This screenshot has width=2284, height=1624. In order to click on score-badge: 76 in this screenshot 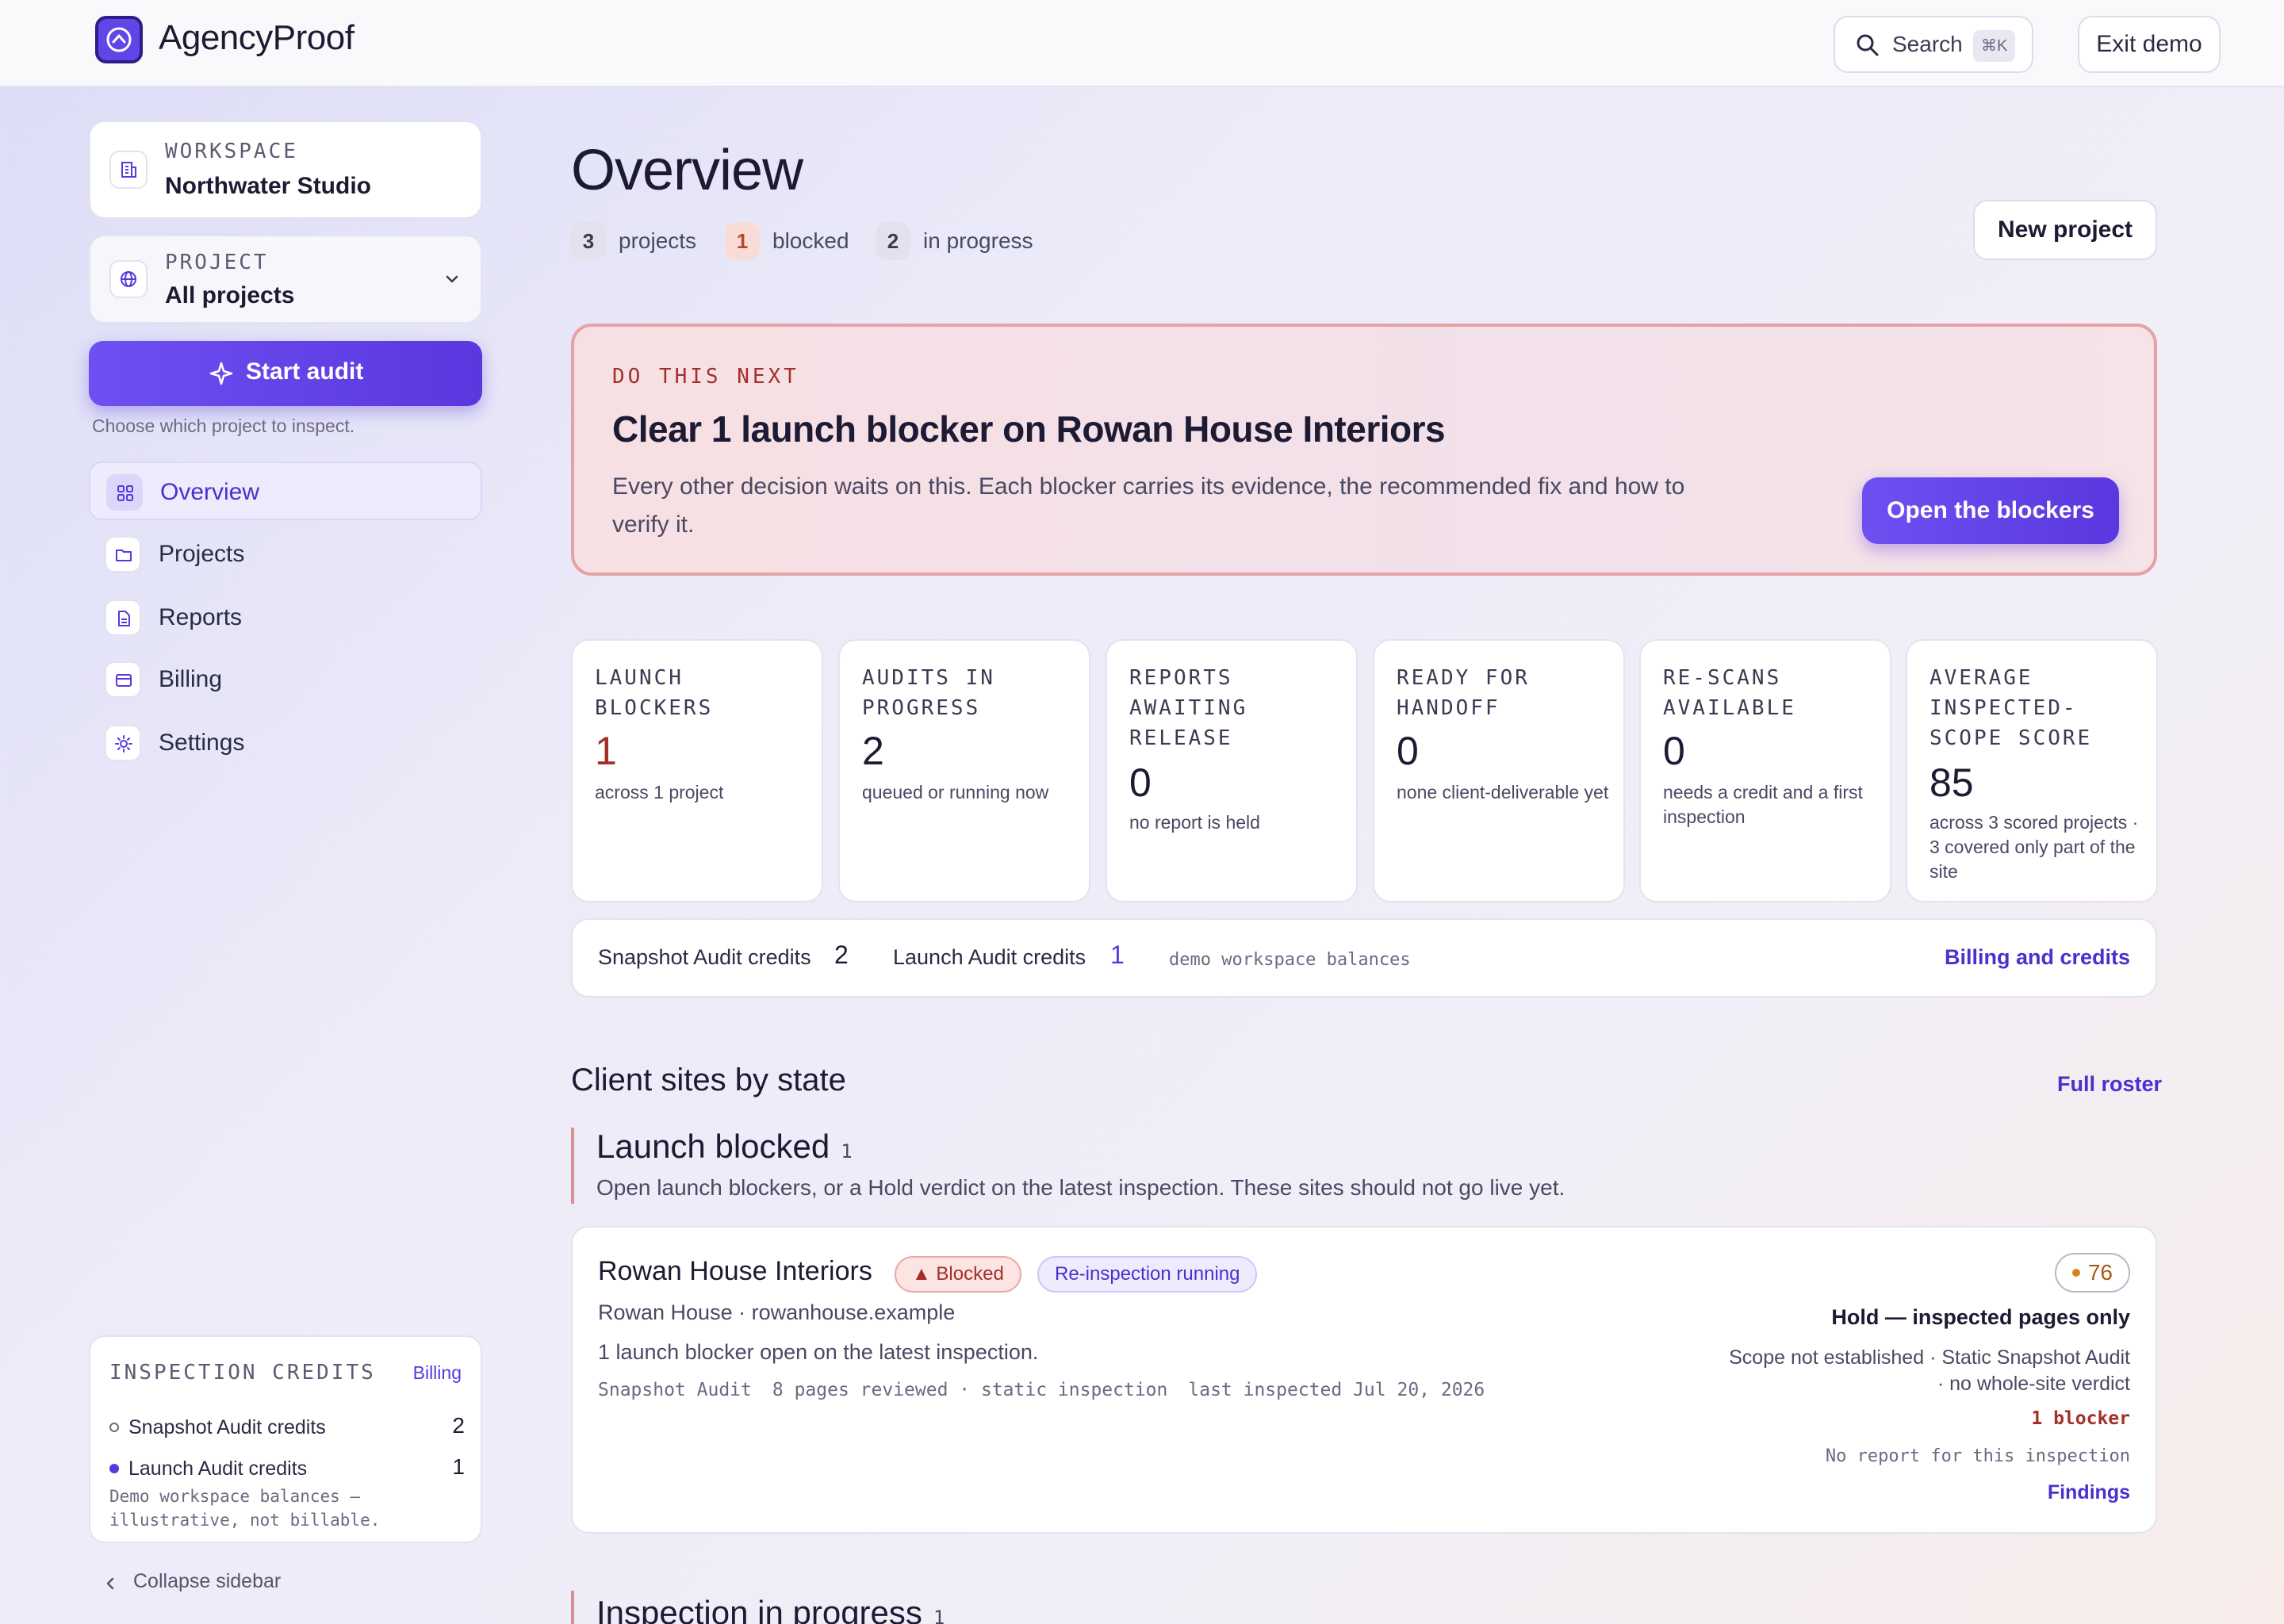, I will do `click(2092, 1273)`.